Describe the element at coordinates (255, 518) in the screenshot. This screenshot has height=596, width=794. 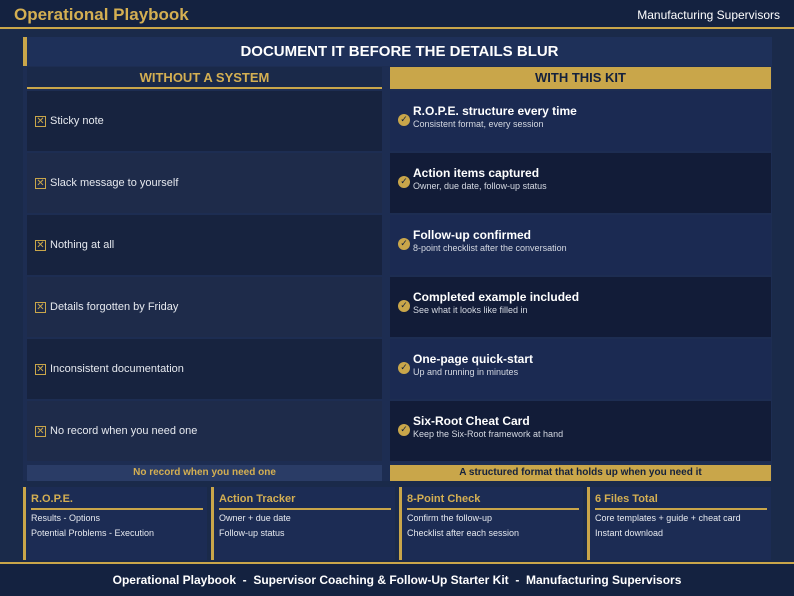
I see `card-line: Owner + due date` at that location.